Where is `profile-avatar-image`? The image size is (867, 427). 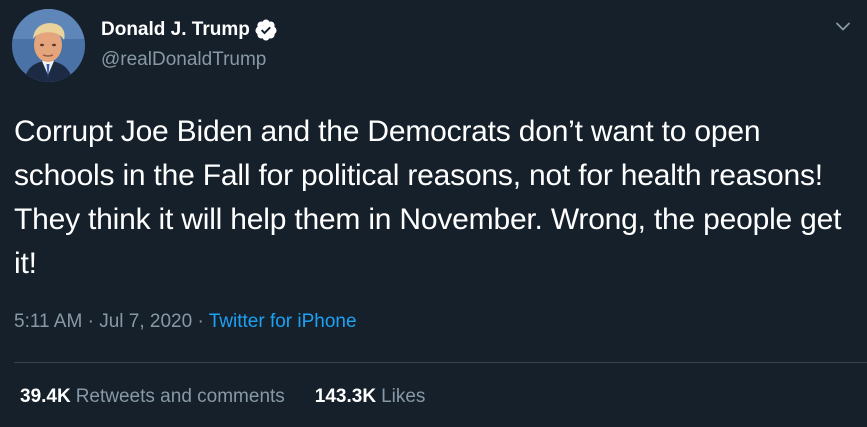
profile-avatar-image is located at coordinates (48, 45).